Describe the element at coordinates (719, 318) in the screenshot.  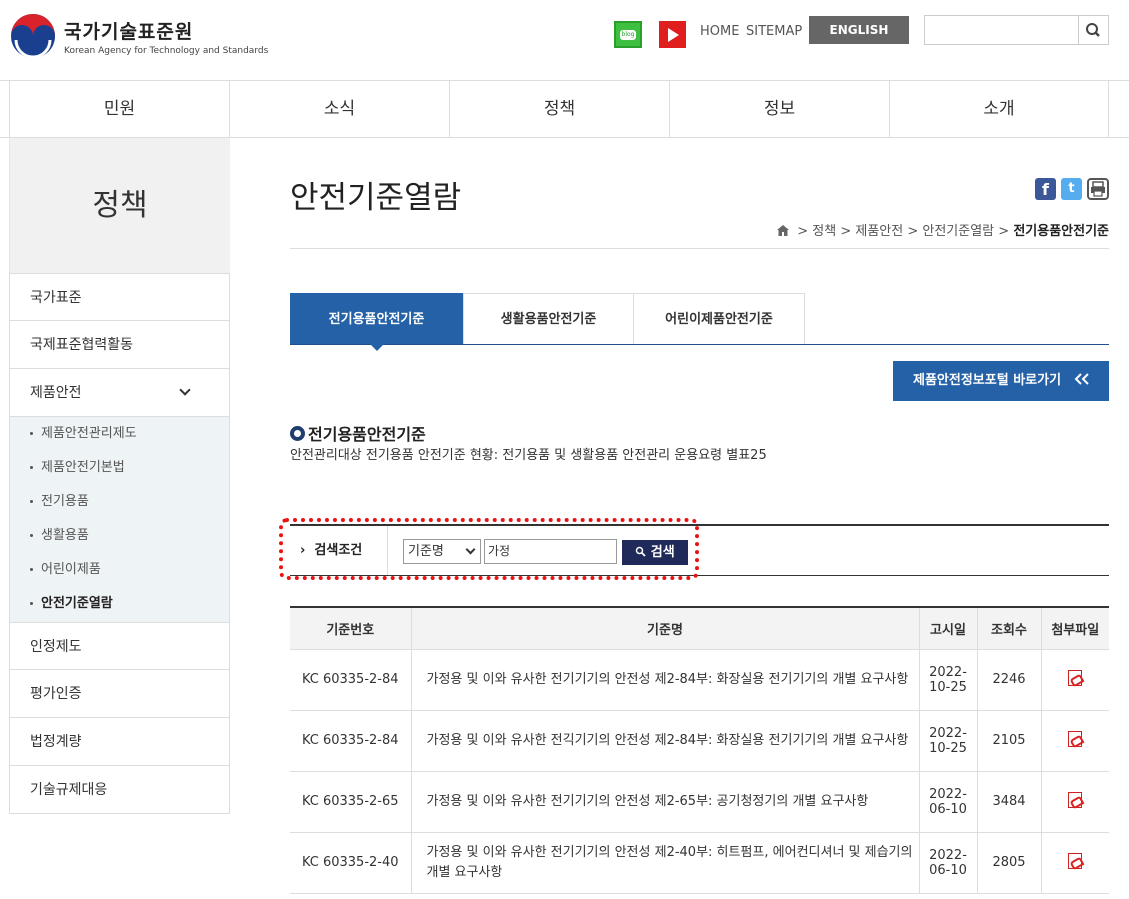
I see `tab-children: 어린이제품안전기준` at that location.